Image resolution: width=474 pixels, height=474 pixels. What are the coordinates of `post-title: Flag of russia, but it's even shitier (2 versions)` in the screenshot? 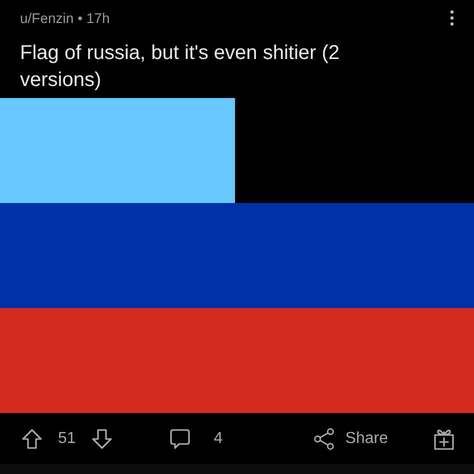 It's located at (180, 67).